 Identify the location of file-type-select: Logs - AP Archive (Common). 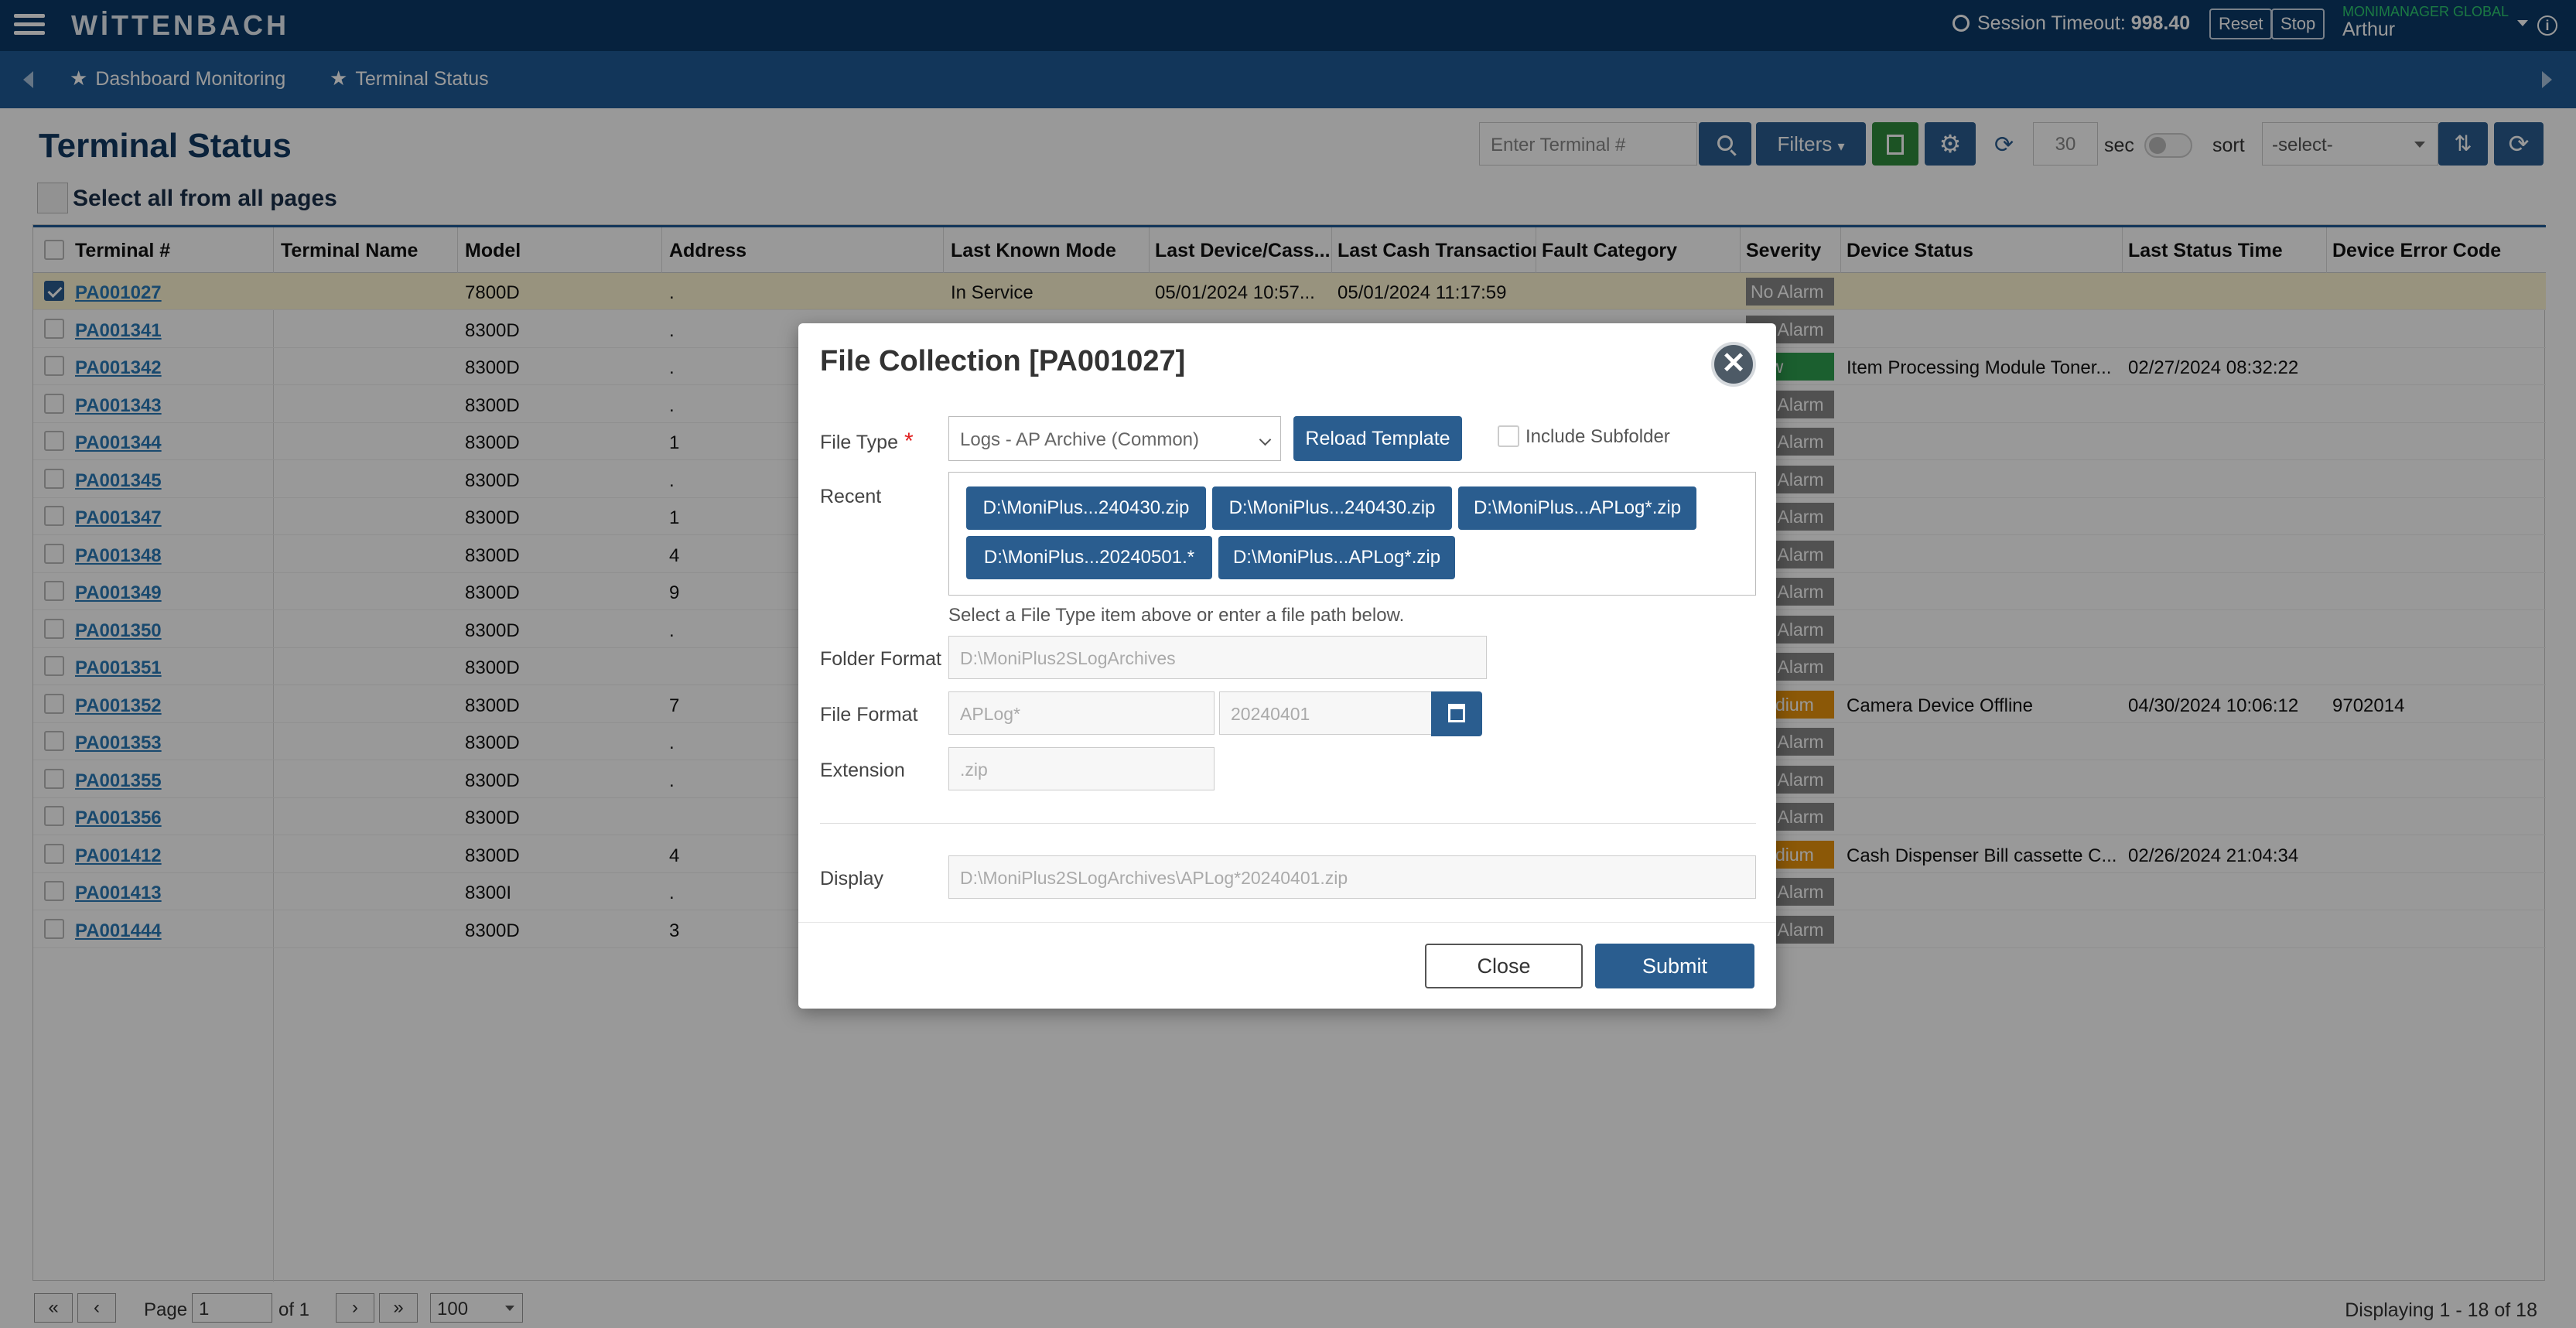
(1114, 439).